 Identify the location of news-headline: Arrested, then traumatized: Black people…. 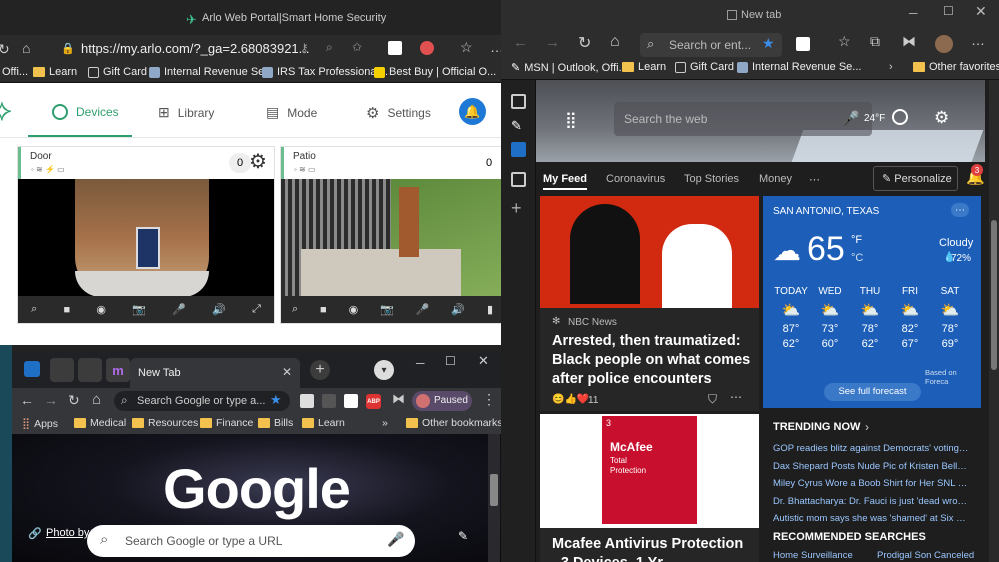
(652, 360).